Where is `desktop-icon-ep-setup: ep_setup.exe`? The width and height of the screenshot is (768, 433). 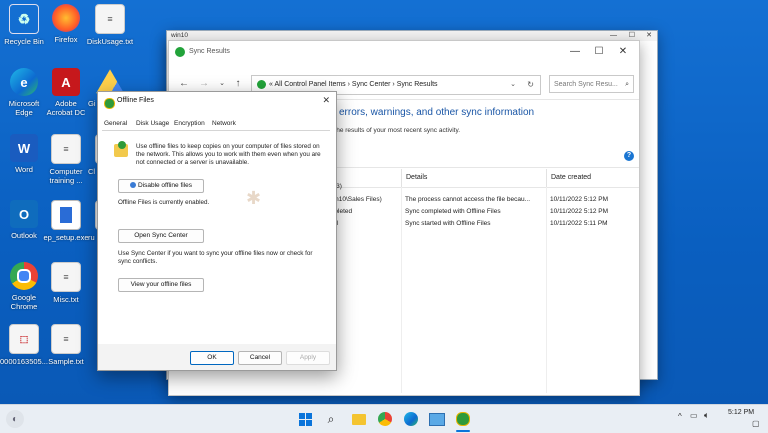
desktop-icon-ep-setup: ep_setup.exe is located at coordinates (66, 221).